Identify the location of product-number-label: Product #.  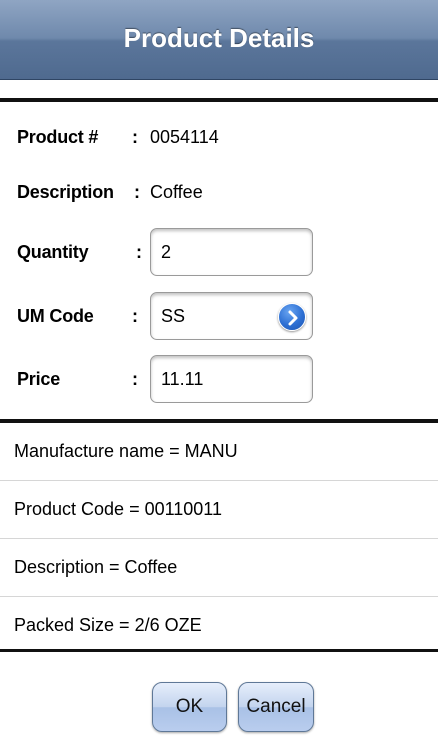
(58, 137).